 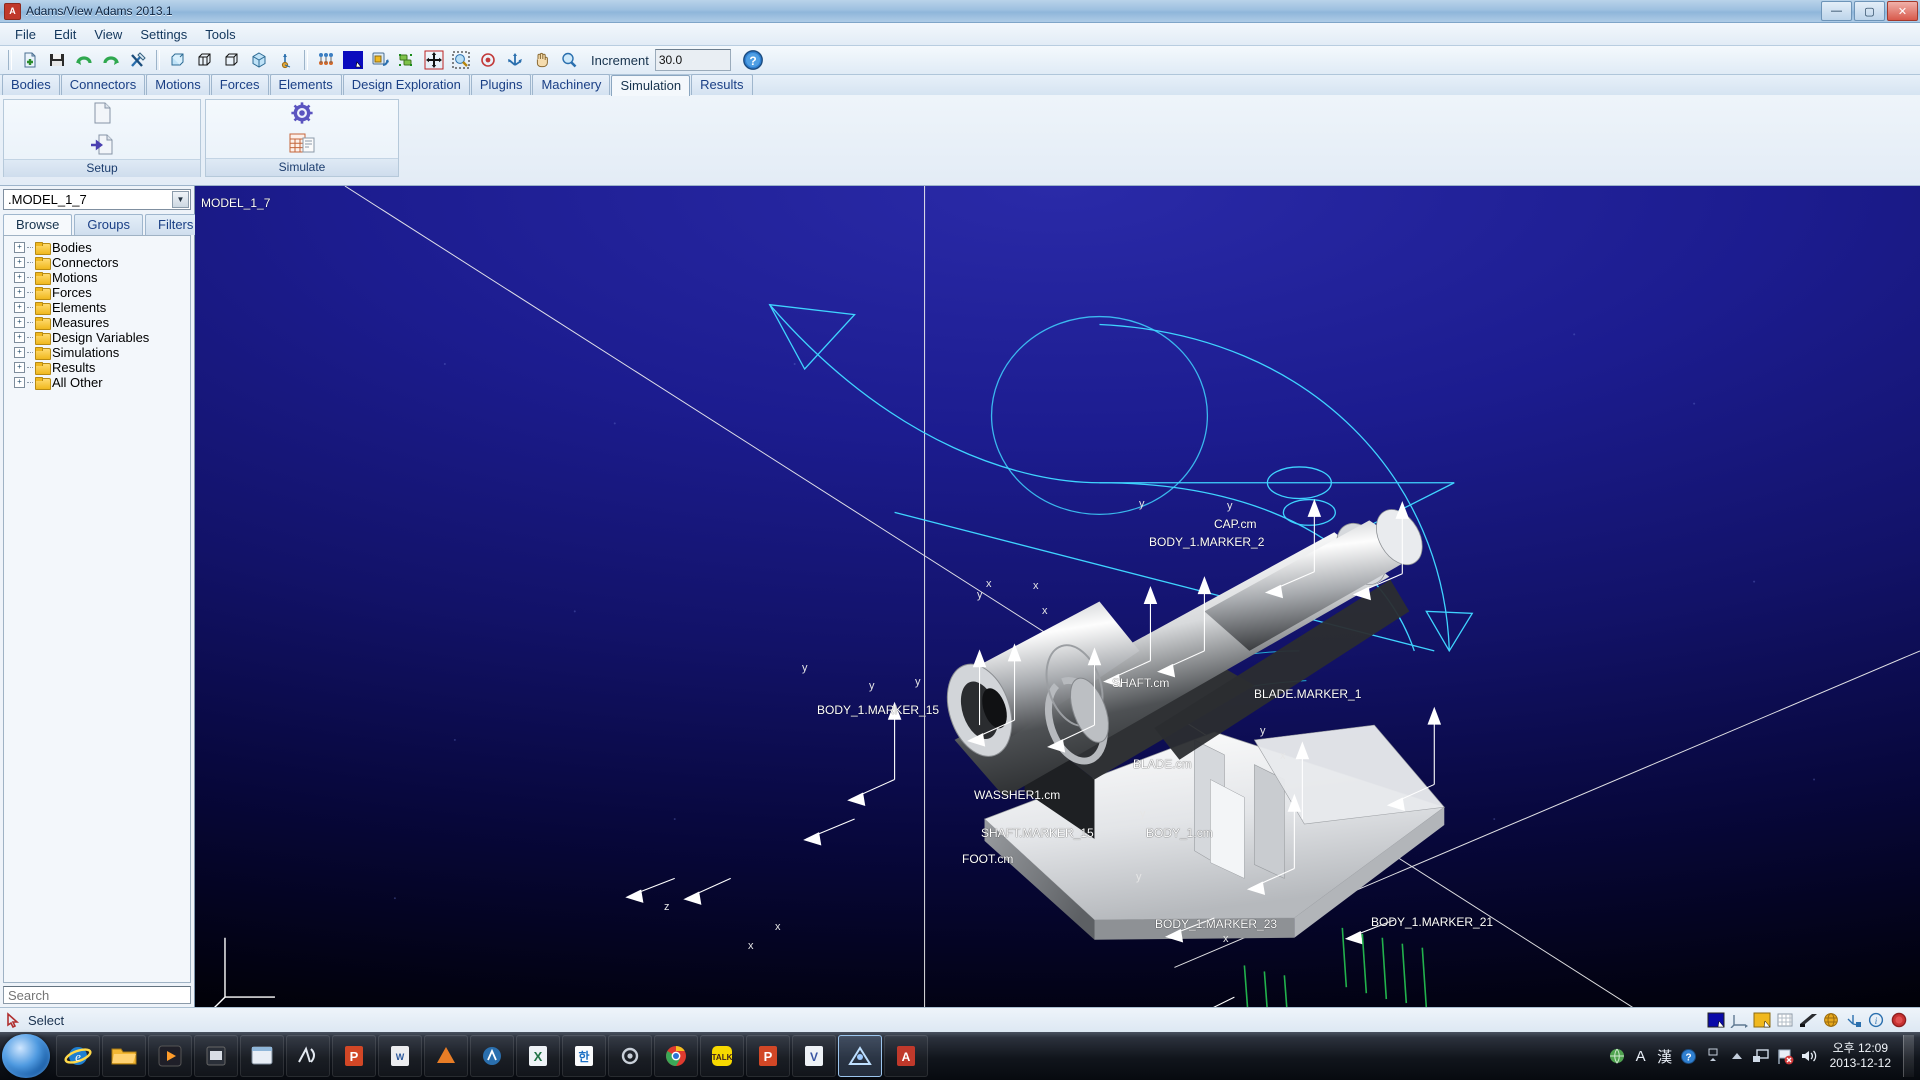 I want to click on view-hidden-line-icon, so click(x=232, y=60).